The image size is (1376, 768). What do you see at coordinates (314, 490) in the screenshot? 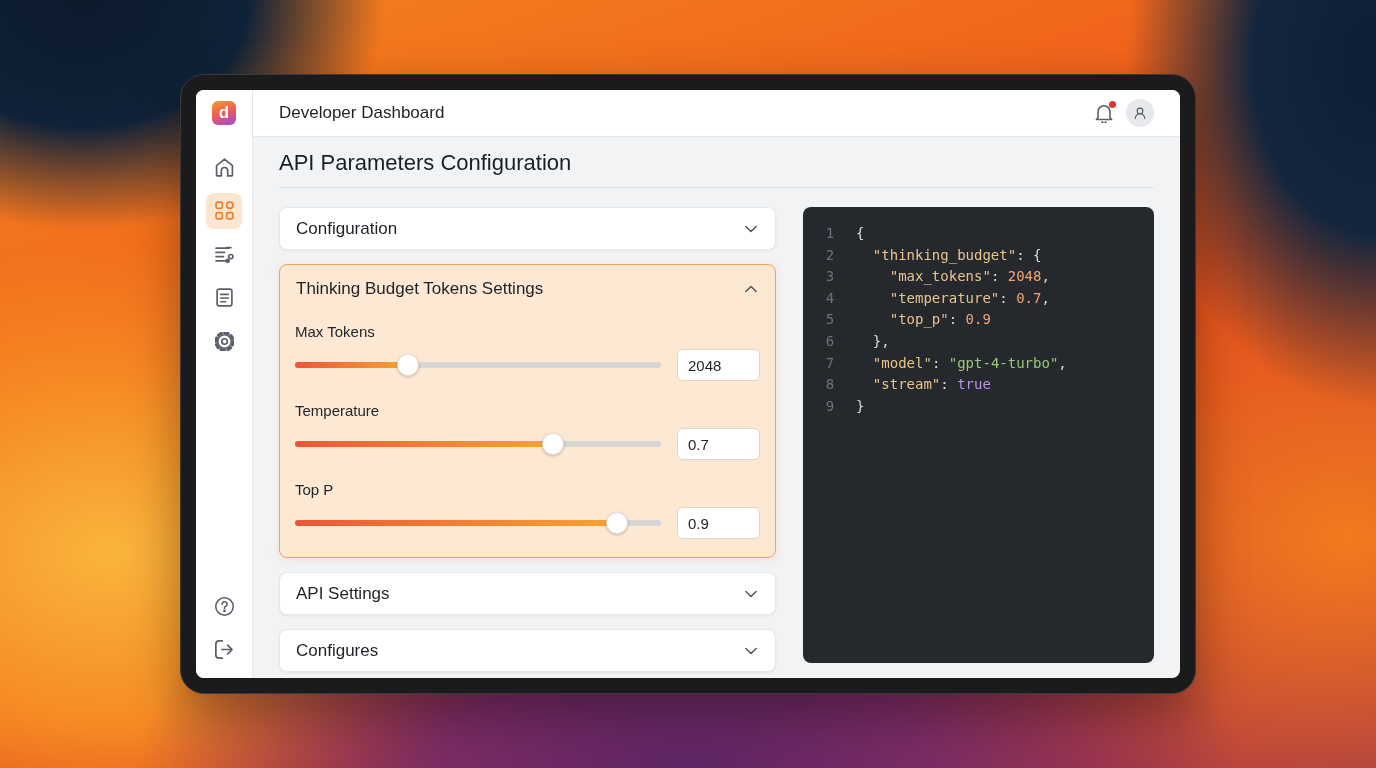
I see `parameter-label: Top P` at bounding box center [314, 490].